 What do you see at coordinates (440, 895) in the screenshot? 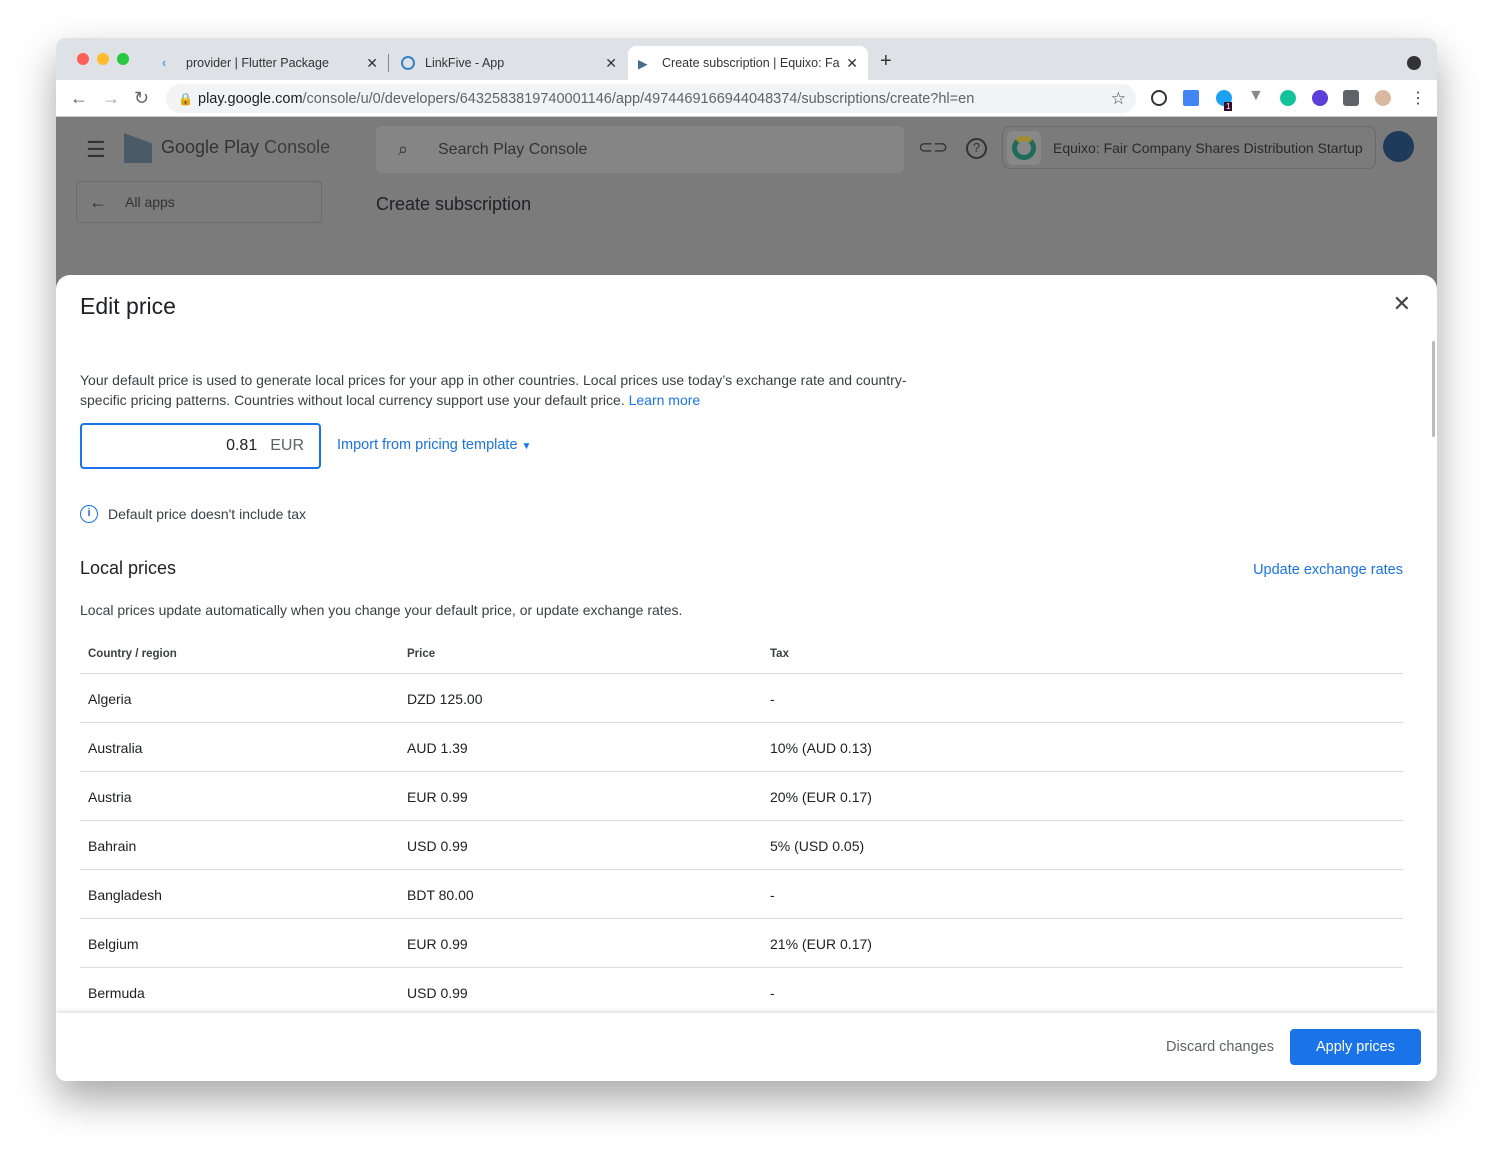
I see `cell-price: BDT 80.00` at bounding box center [440, 895].